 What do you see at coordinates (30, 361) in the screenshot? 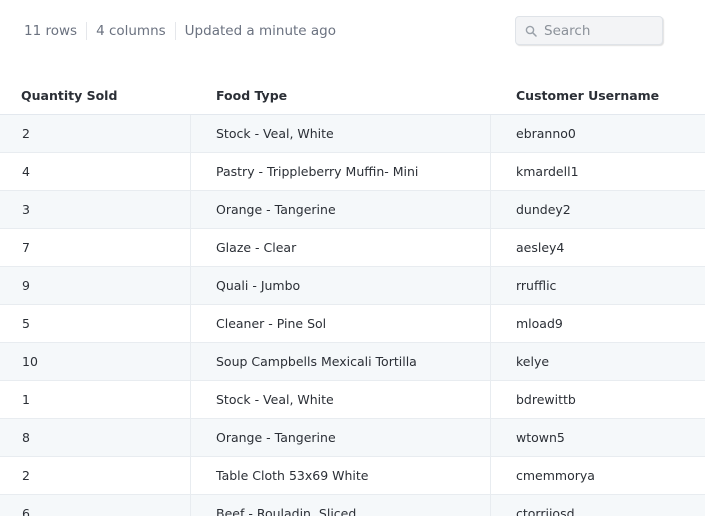
I see `cell-quantity-sold: 10` at bounding box center [30, 361].